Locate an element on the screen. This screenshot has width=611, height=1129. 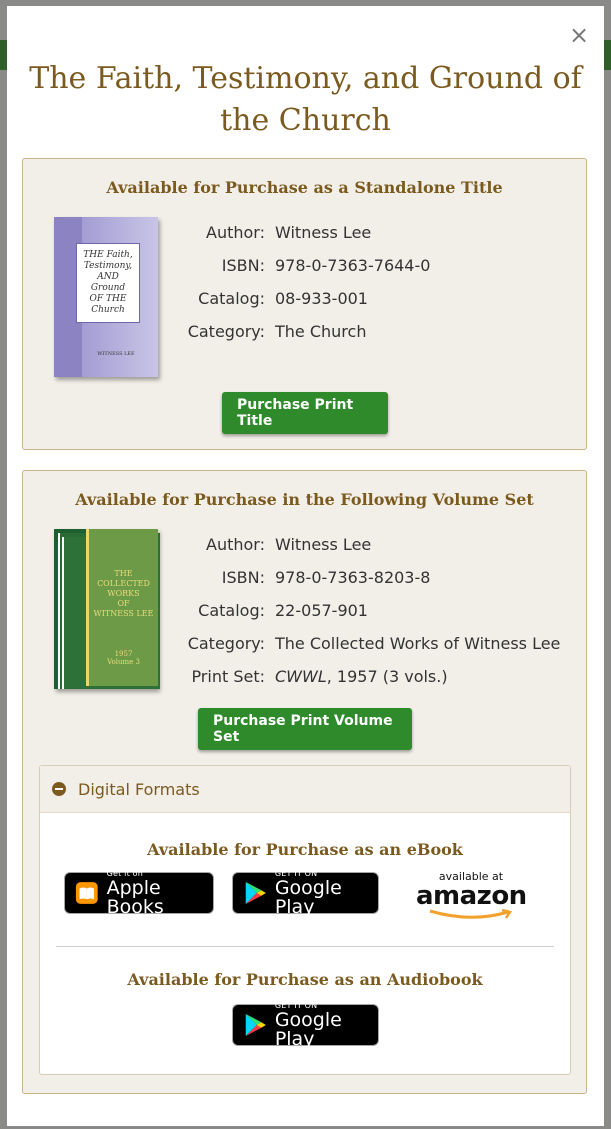
info-row-catalog: Catalog: 08-933-001 is located at coordinates (283, 298).